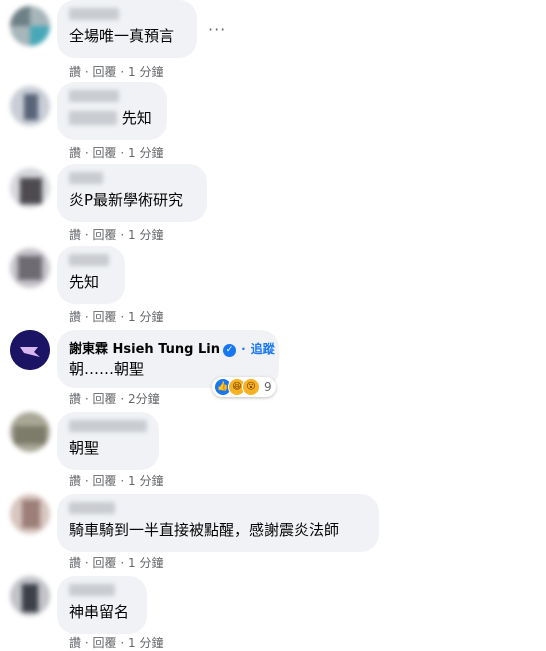 The height and width of the screenshot is (651, 546). I want to click on comment-text: 朝聖, so click(84, 448).